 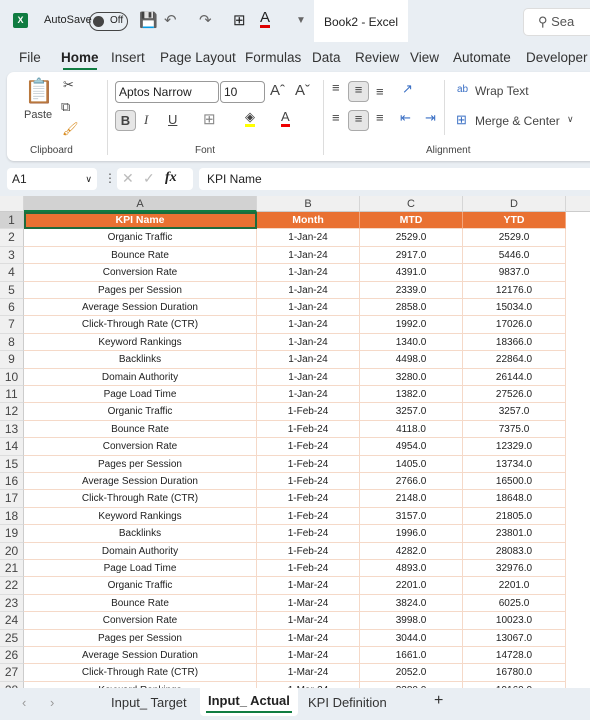 I want to click on table-cell: 16780.0, so click(x=514, y=673).